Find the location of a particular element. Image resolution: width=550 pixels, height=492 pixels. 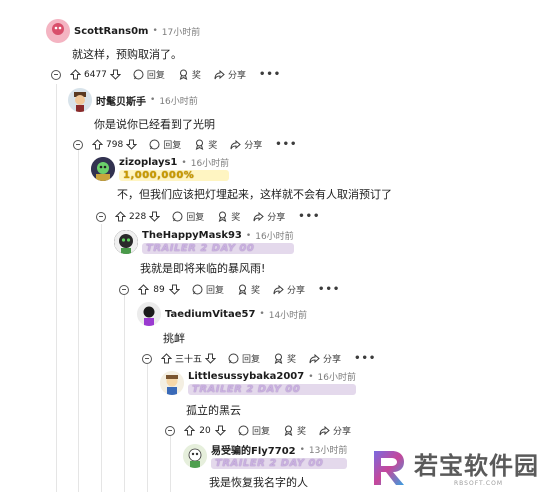

user-meta: TheHappyMask93 • 16小时前 TRAILER 2 DAY 00 is located at coordinates (218, 241).